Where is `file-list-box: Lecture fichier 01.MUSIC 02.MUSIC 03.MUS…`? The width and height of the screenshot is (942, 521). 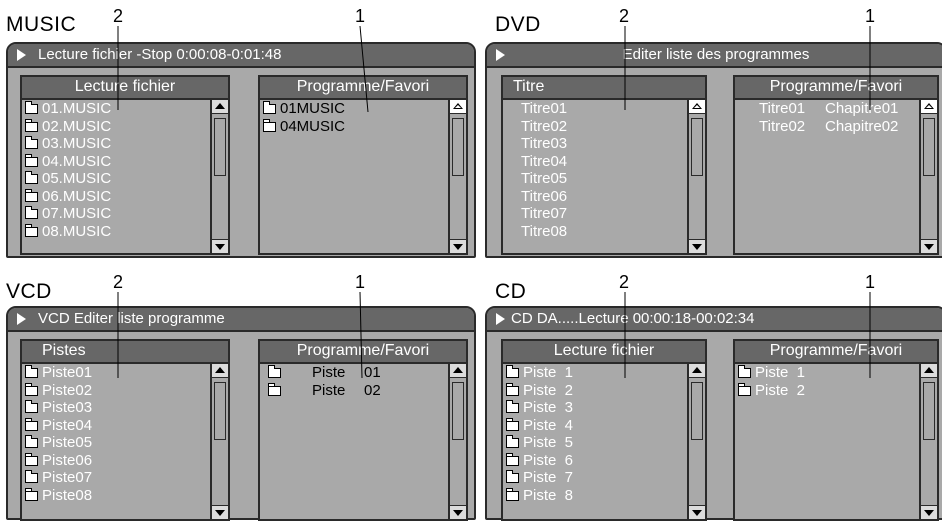 file-list-box: Lecture fichier 01.MUSIC 02.MUSIC 03.MUS… is located at coordinates (125, 165).